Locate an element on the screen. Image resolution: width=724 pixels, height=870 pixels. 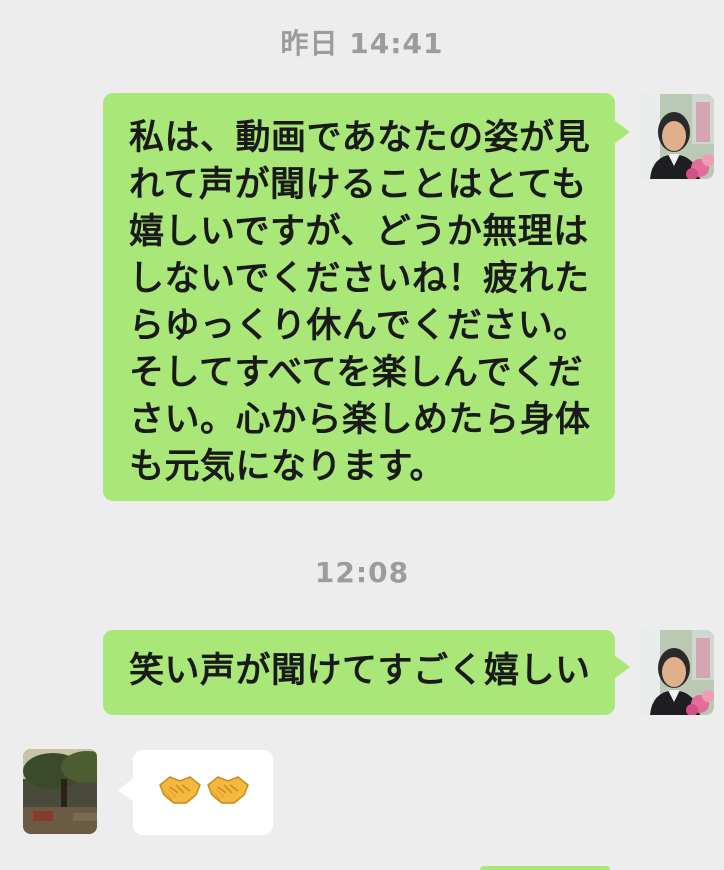
timestamp-yesterday: 昨日 14:41 is located at coordinates (362, 43).